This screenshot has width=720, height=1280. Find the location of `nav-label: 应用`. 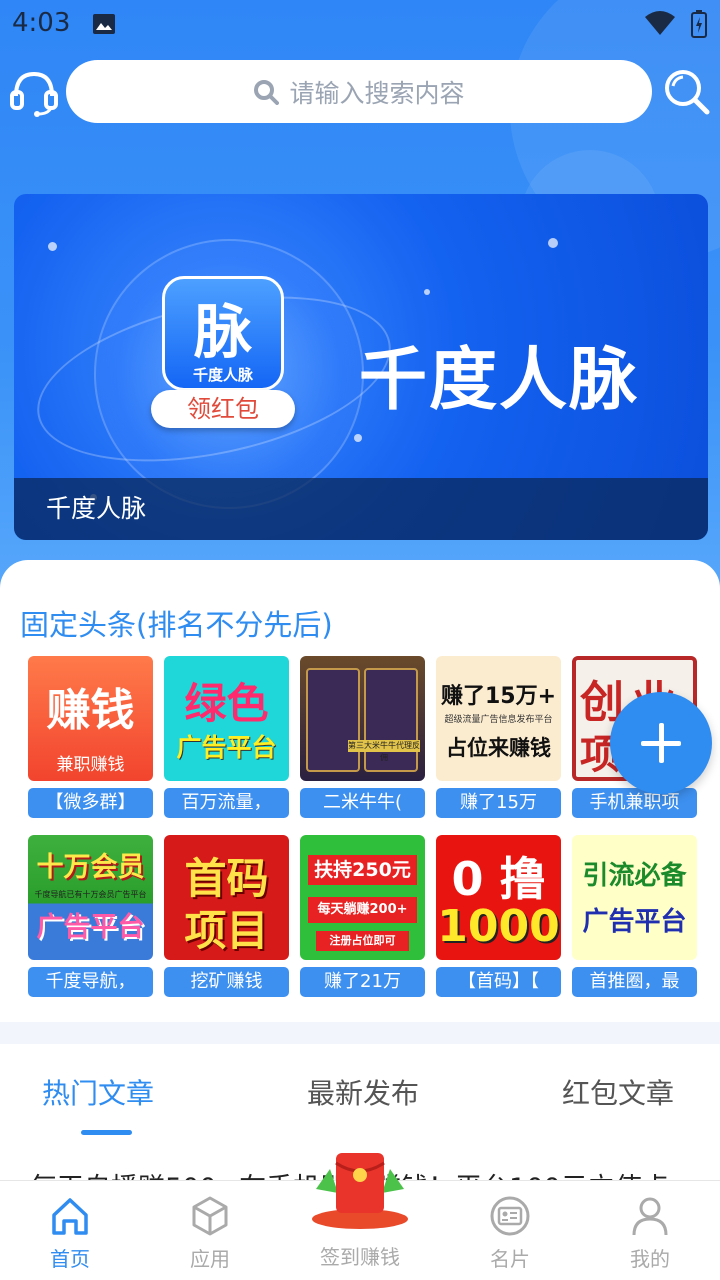

nav-label: 应用 is located at coordinates (210, 1259).